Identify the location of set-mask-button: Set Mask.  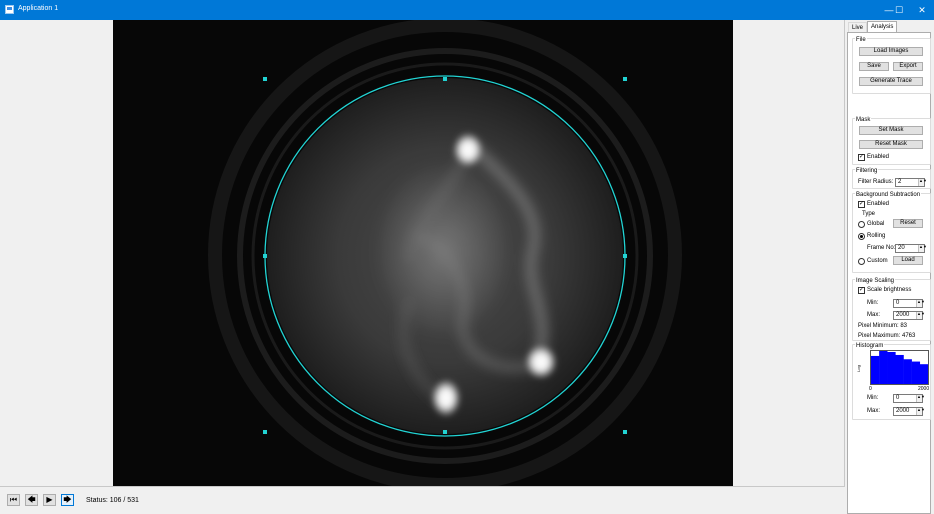
(891, 130).